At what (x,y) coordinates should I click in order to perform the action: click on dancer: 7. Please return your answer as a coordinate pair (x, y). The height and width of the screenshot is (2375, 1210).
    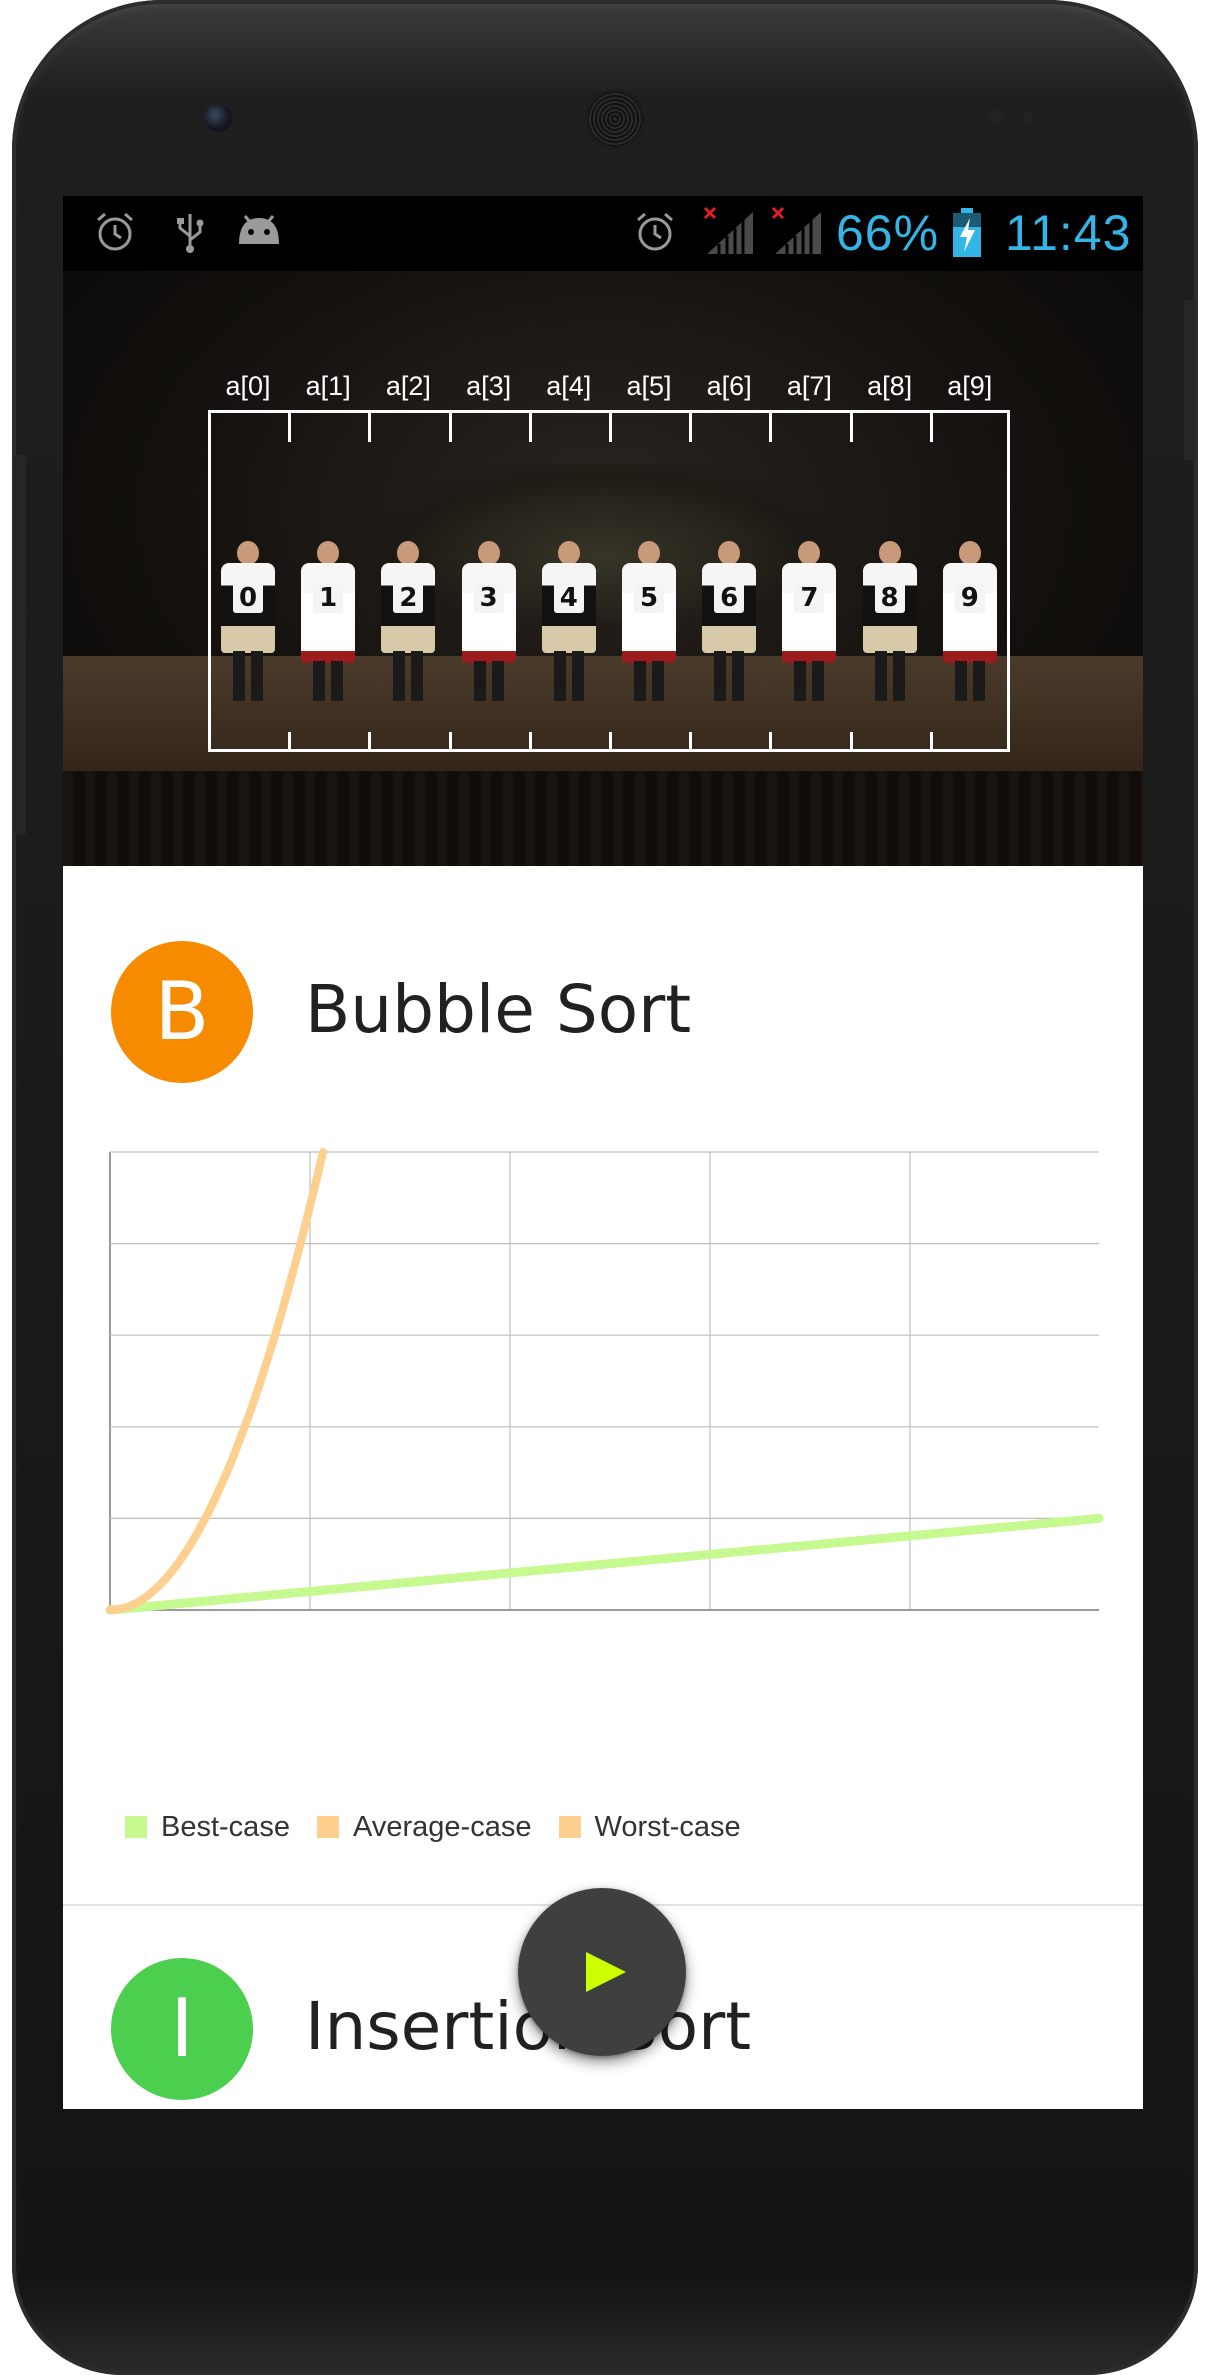
    Looking at the image, I should click on (809, 621).